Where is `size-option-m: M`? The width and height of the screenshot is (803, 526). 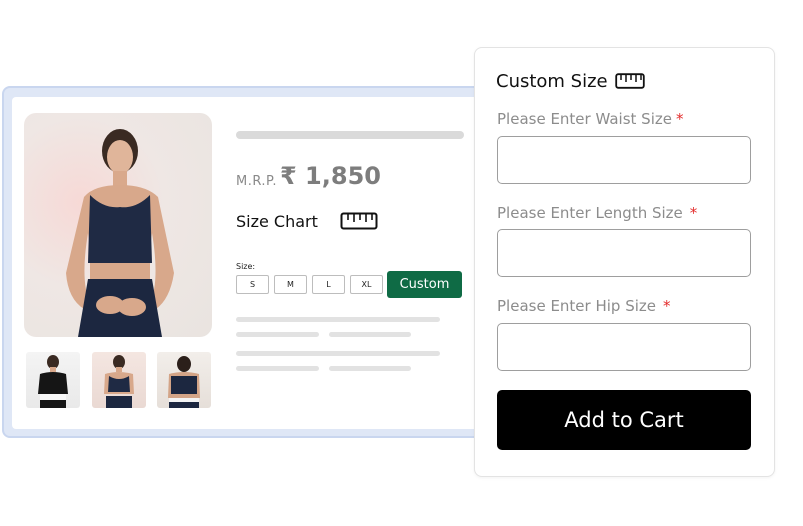 size-option-m: M is located at coordinates (290, 284).